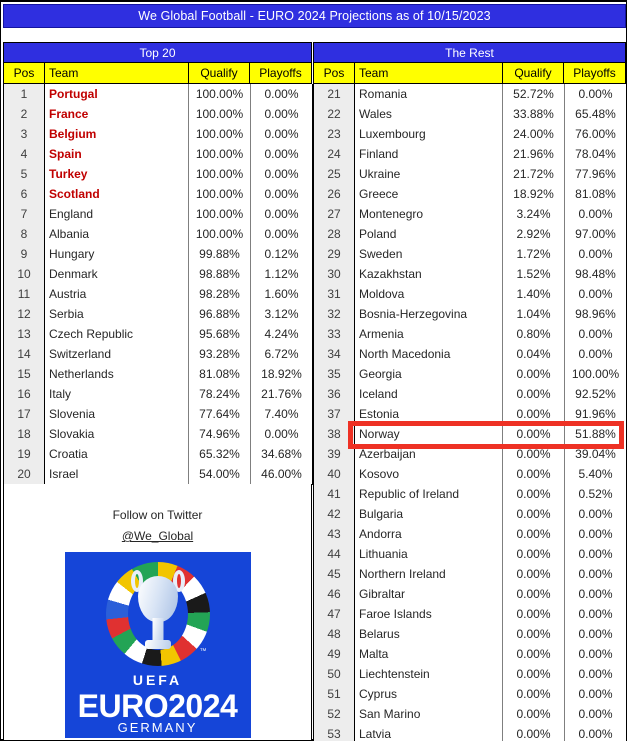 The width and height of the screenshot is (627, 741). Describe the element at coordinates (470, 454) in the screenshot. I see `table-row: 39 Azerbaijan 0.00% 39.04%` at that location.